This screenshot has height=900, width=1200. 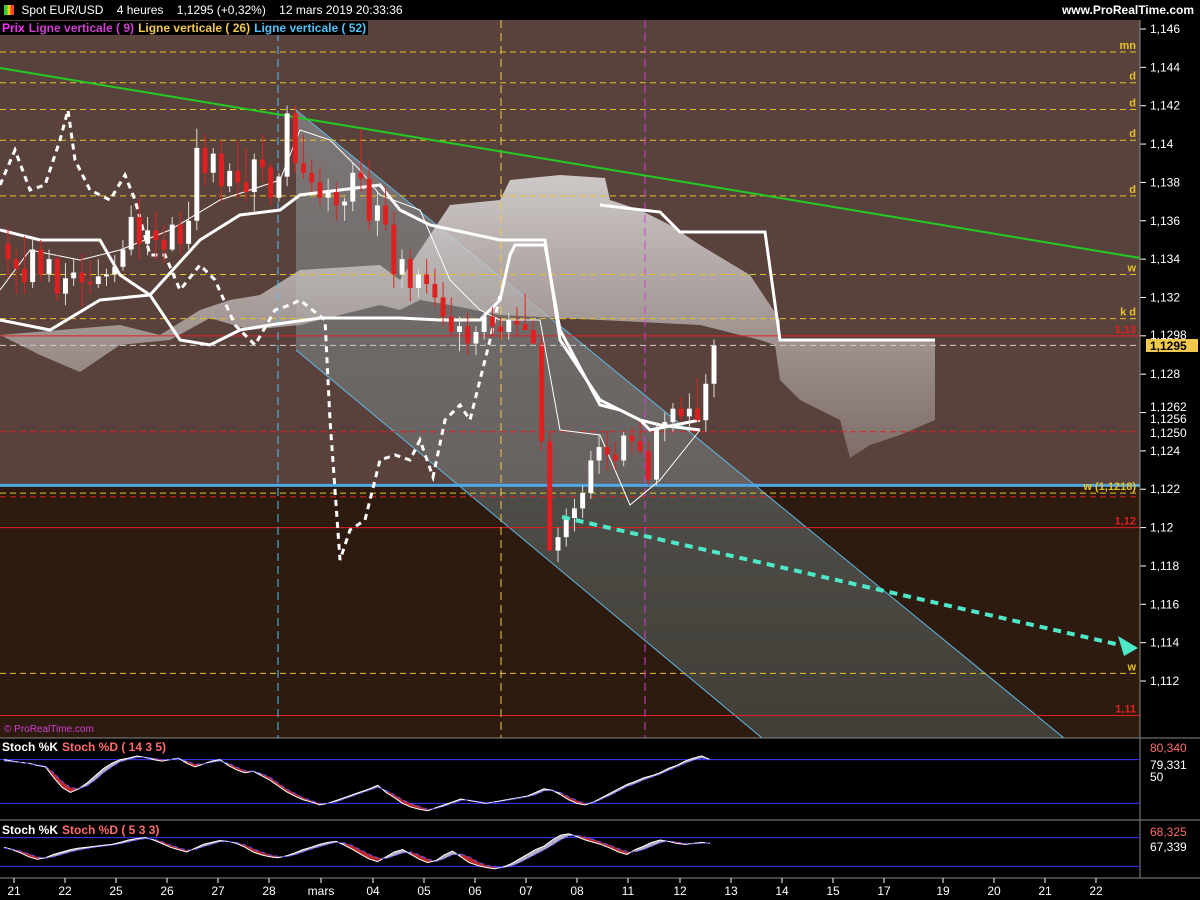 I want to click on date-tick-label: 21, so click(x=1045, y=891).